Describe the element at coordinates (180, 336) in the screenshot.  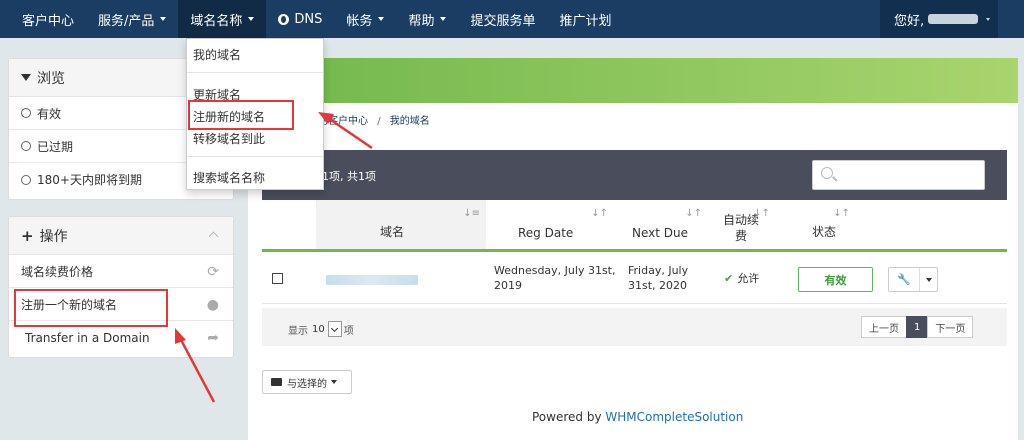
I see `arrow-head-action` at that location.